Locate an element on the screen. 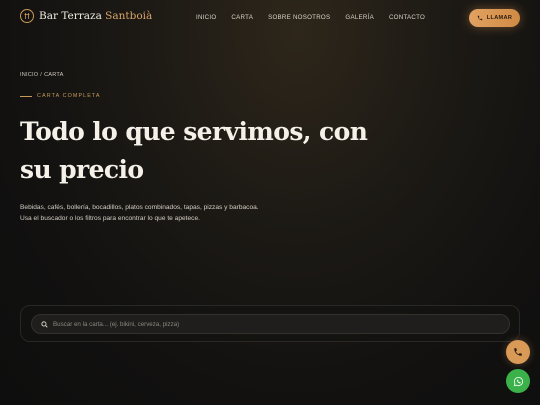 The image size is (540, 405). breadcrumb-home: INICIO is located at coordinates (29, 75).